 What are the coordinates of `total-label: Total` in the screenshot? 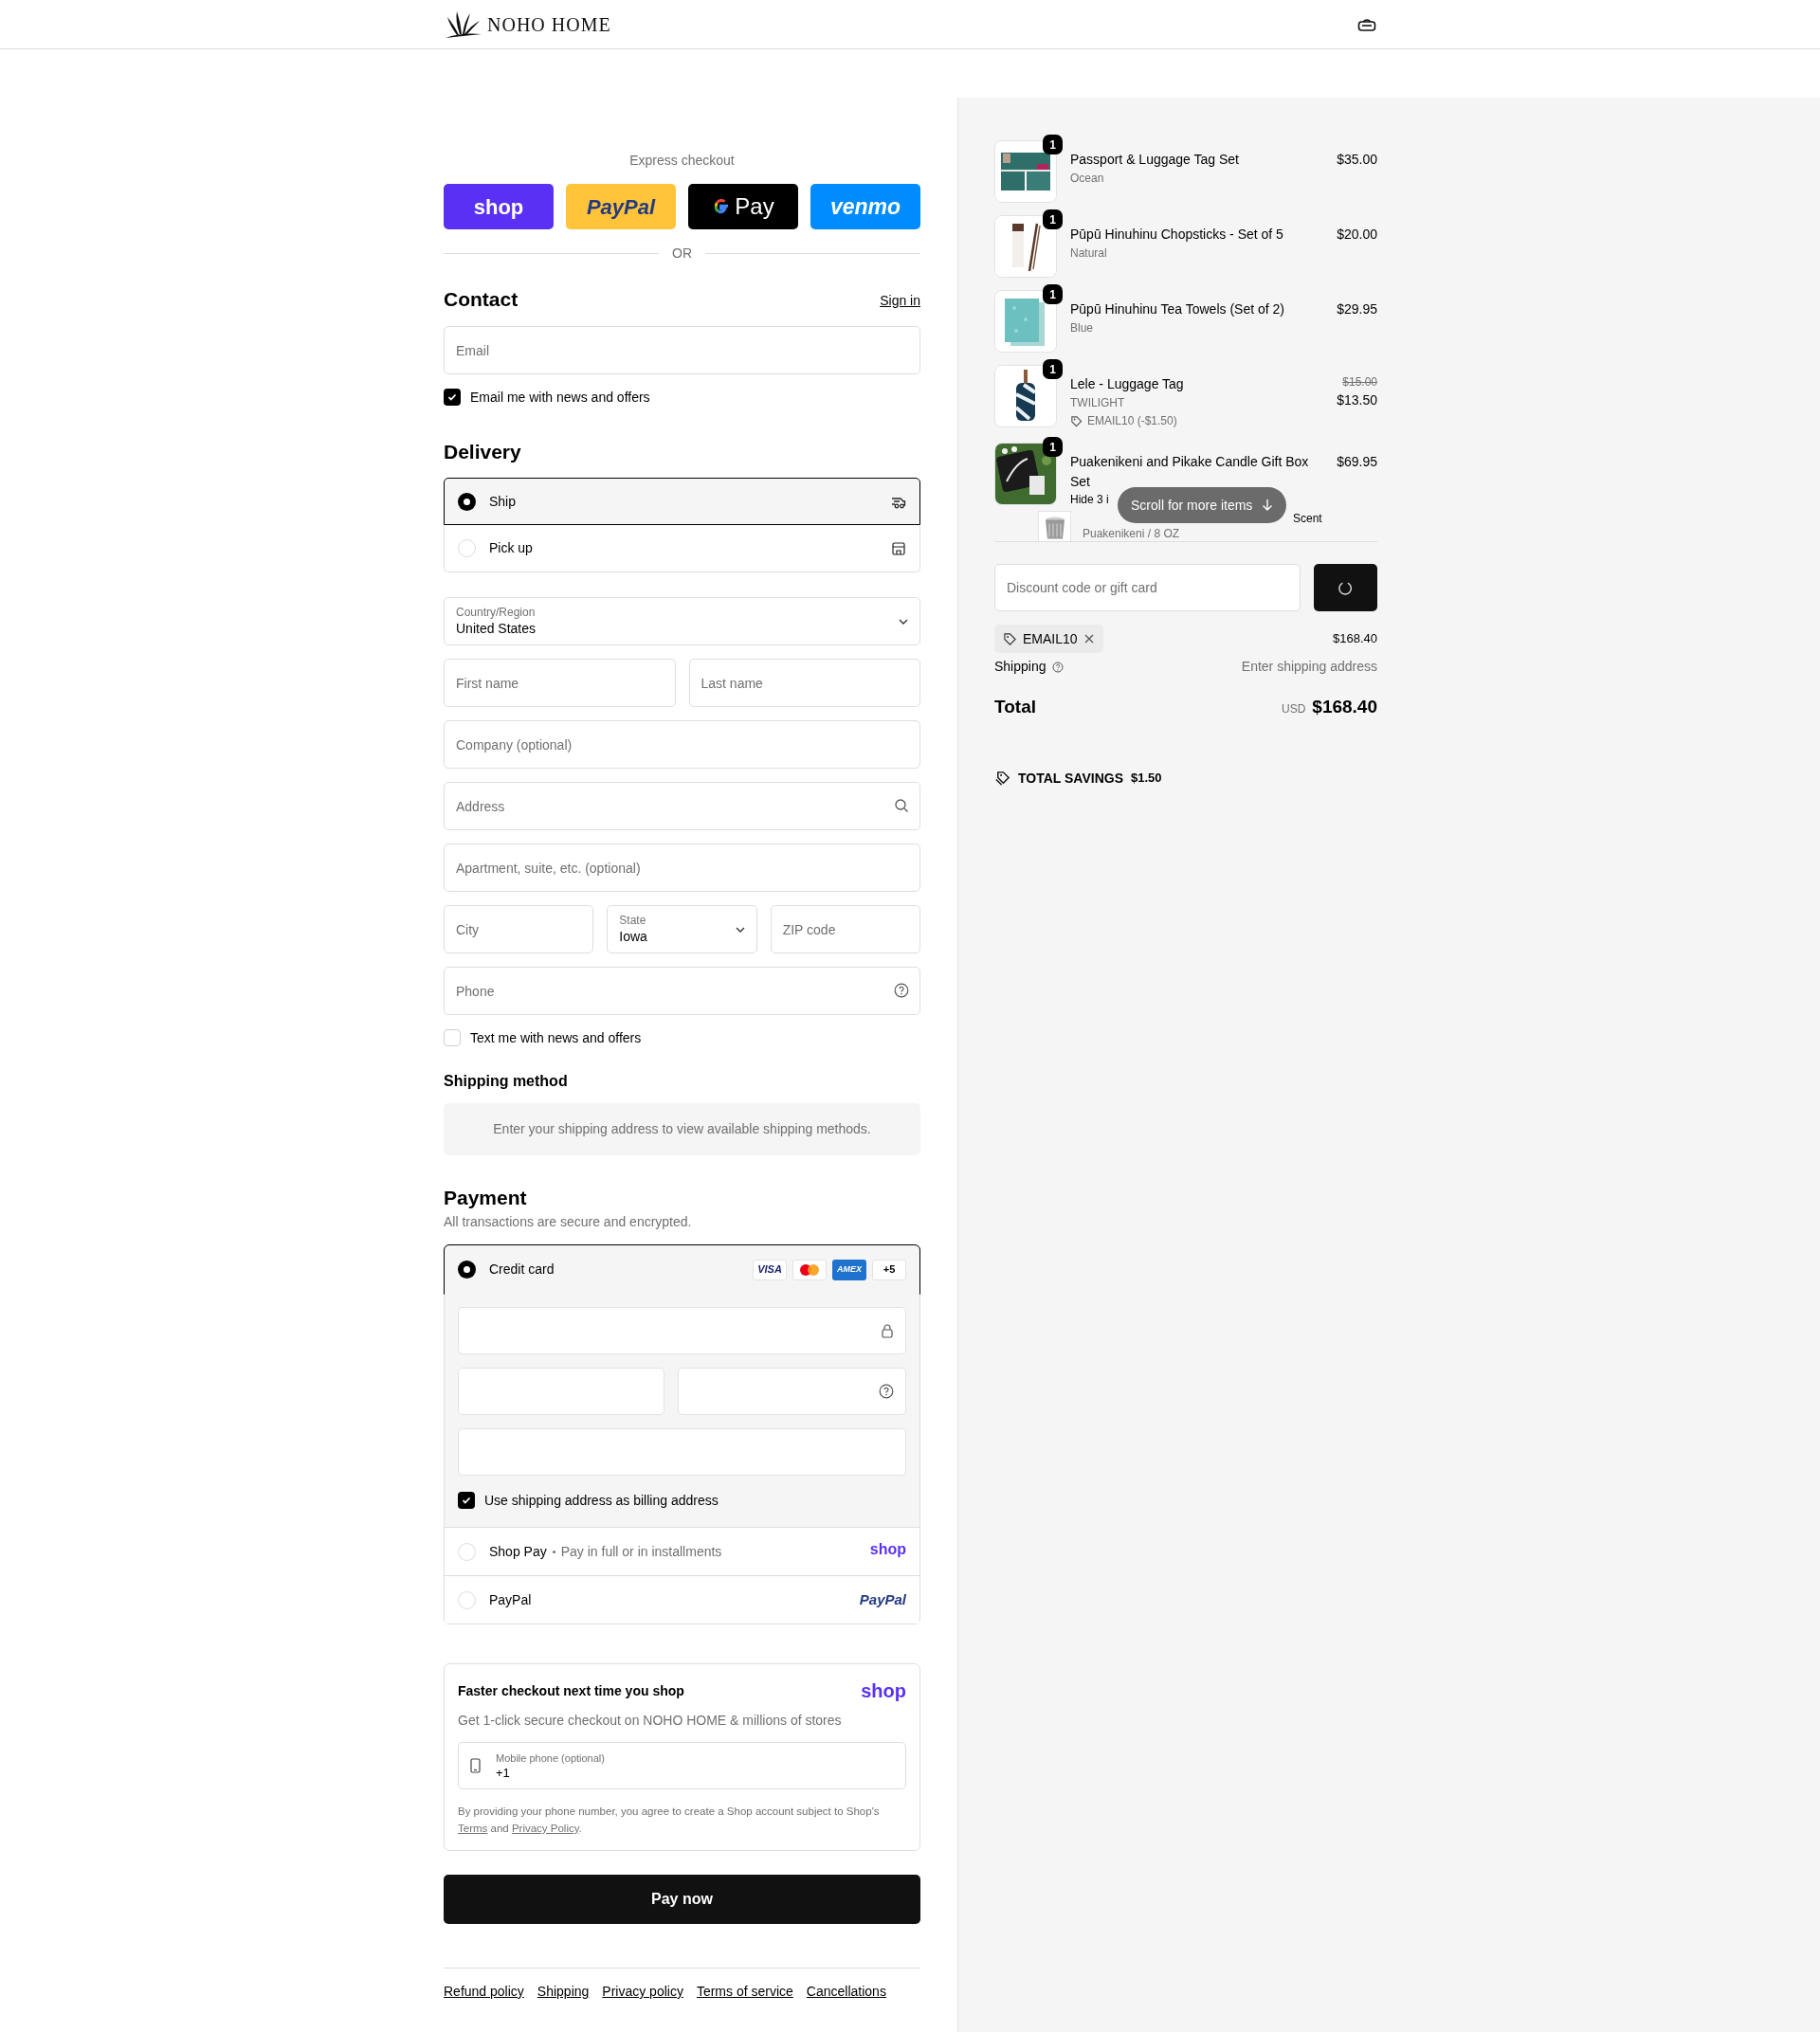 It's located at (1015, 707).